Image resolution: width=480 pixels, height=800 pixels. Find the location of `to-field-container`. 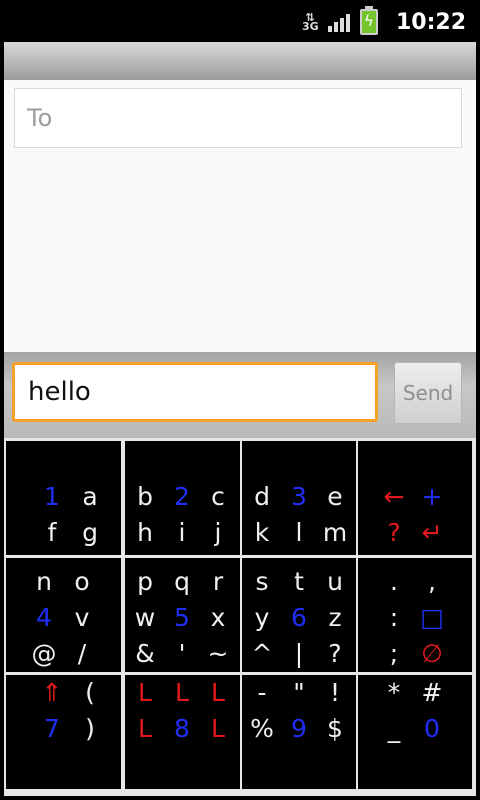

to-field-container is located at coordinates (238, 118).